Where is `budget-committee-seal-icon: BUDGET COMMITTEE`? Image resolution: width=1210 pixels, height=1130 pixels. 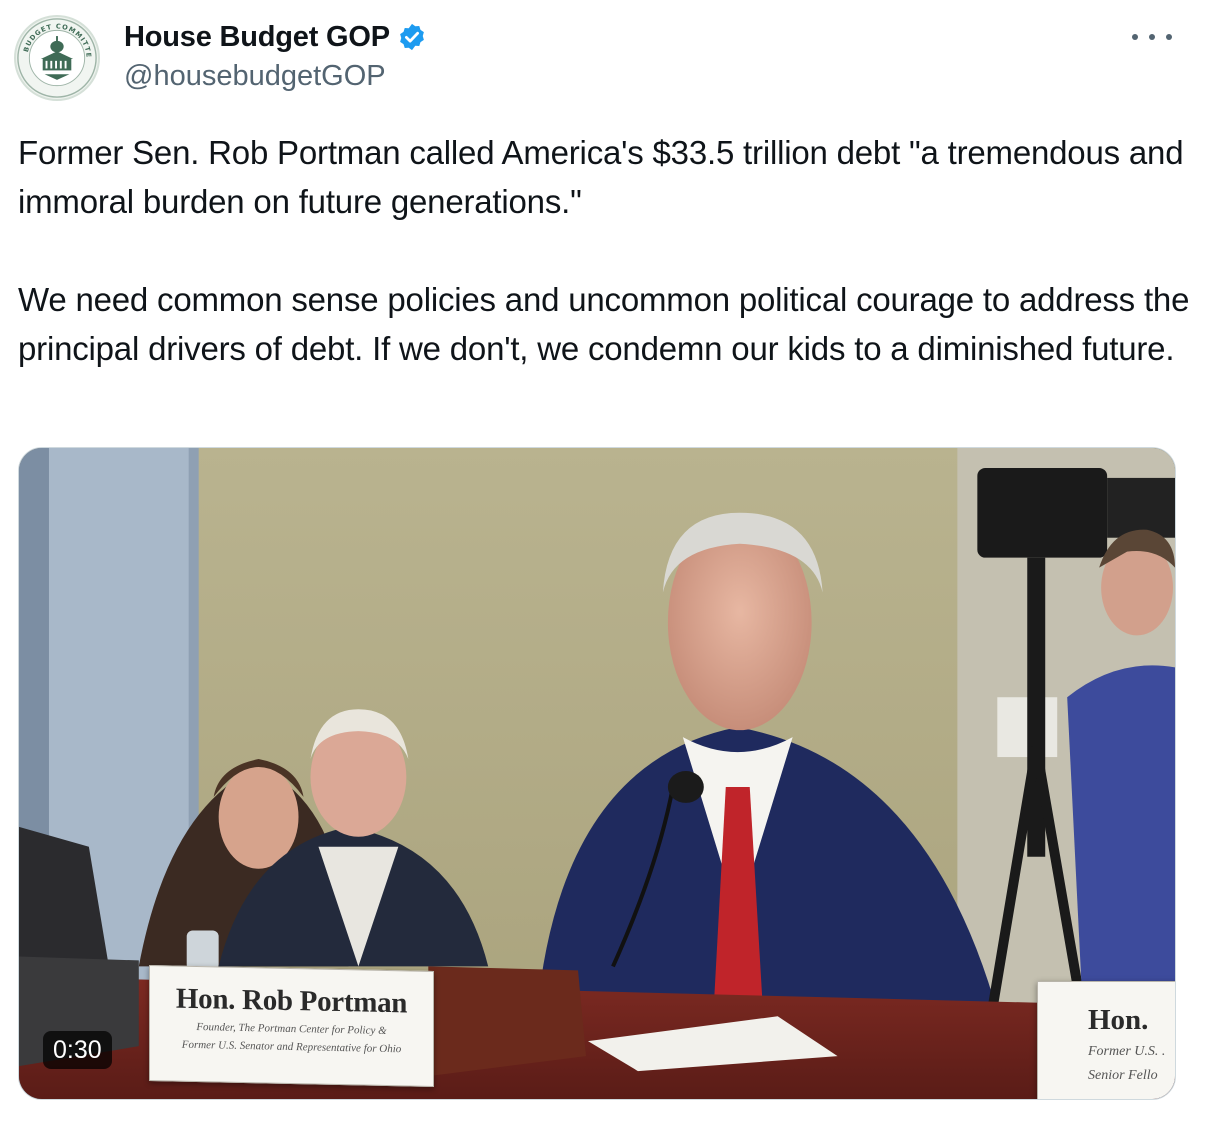
budget-committee-seal-icon: BUDGET COMMITTEE is located at coordinates (56, 57).